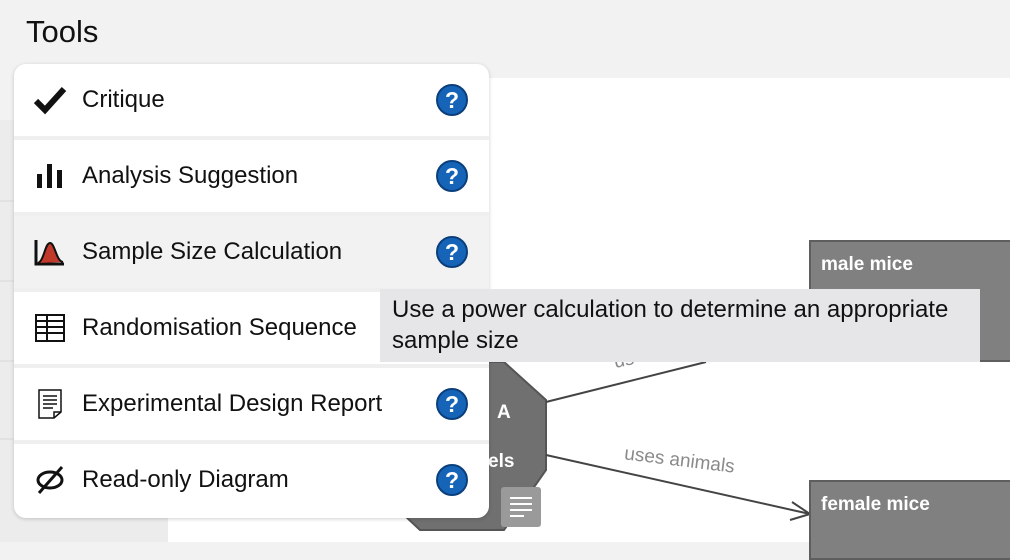 Image resolution: width=1010 pixels, height=560 pixels. I want to click on tool-critique: Critique ?, so click(251, 100).